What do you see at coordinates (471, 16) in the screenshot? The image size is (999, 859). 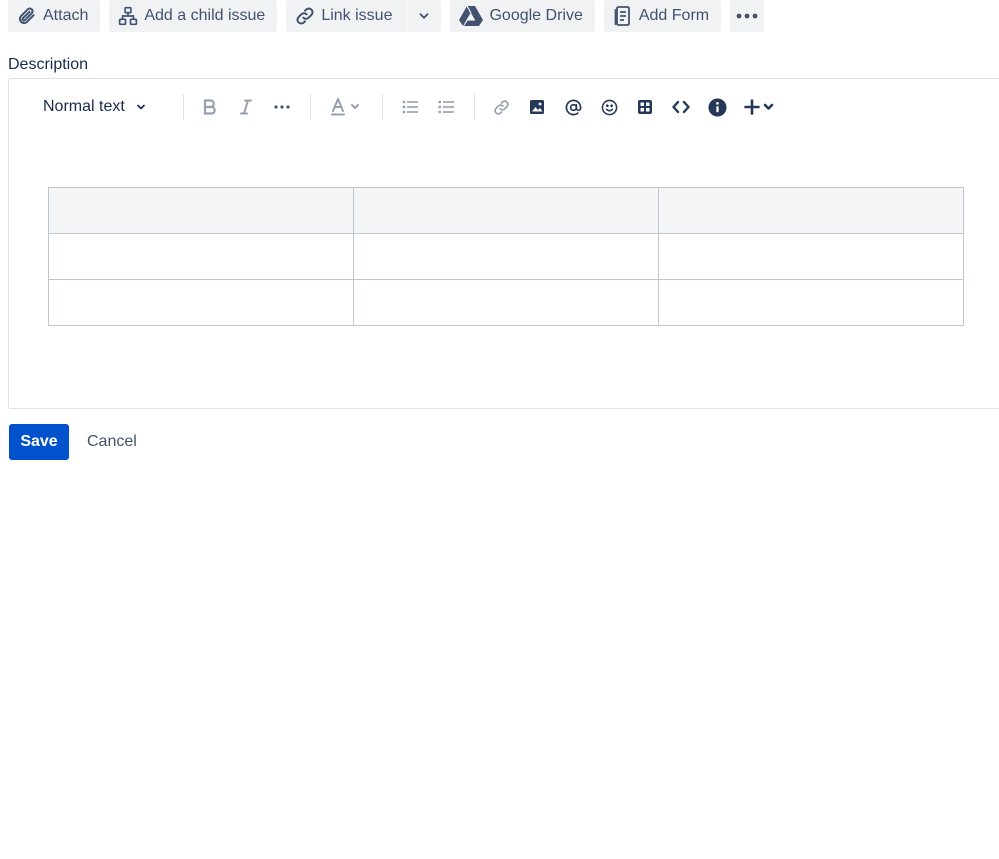 I see `google-drive-icon` at bounding box center [471, 16].